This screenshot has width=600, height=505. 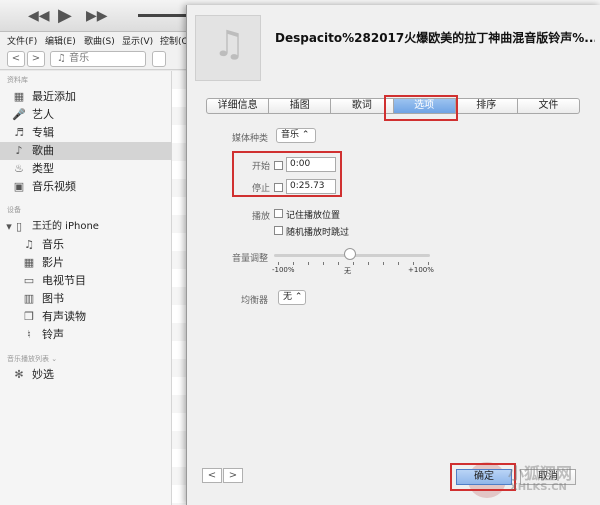 I want to click on tv-icon: ▭, so click(x=29, y=280).